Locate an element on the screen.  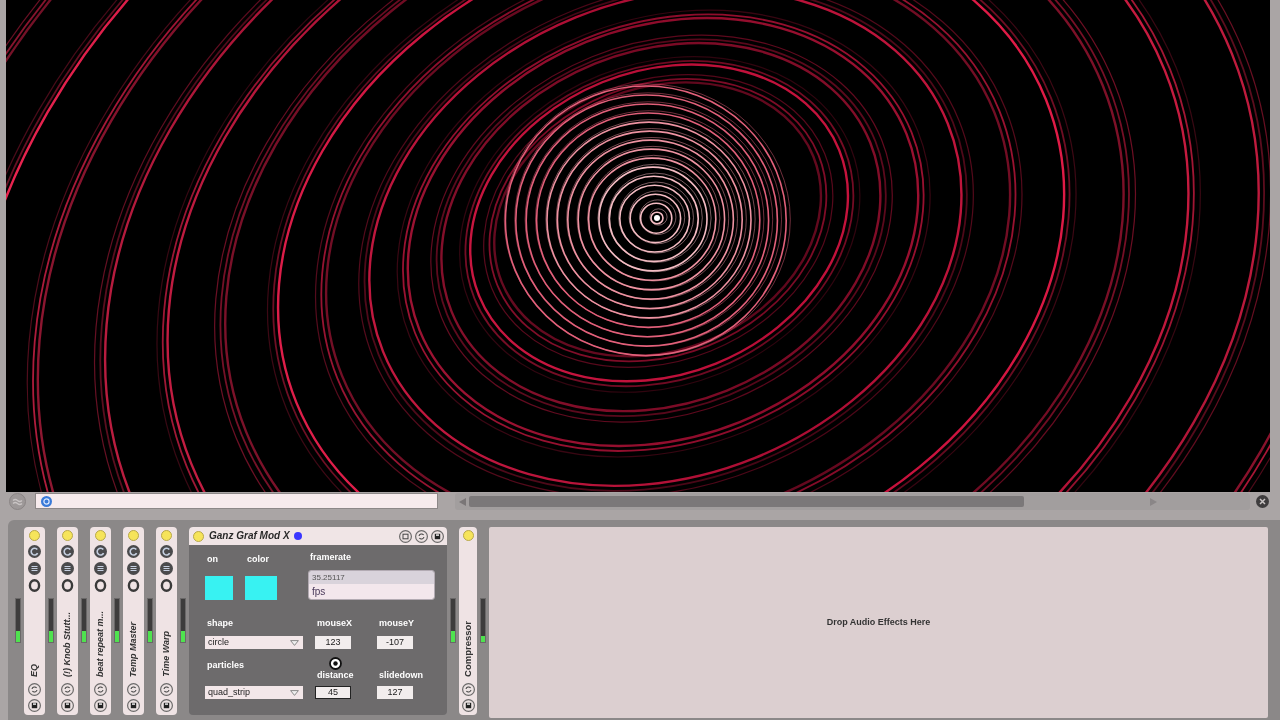
window-icon is located at coordinates (405, 536).